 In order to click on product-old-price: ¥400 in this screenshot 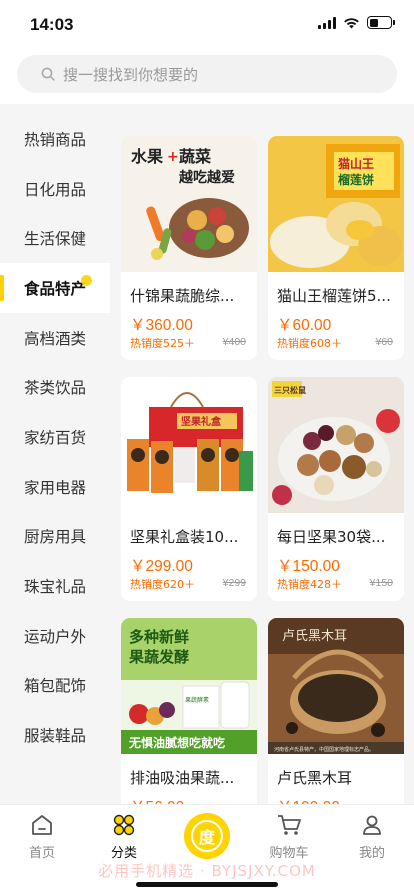, I will do `click(234, 342)`.